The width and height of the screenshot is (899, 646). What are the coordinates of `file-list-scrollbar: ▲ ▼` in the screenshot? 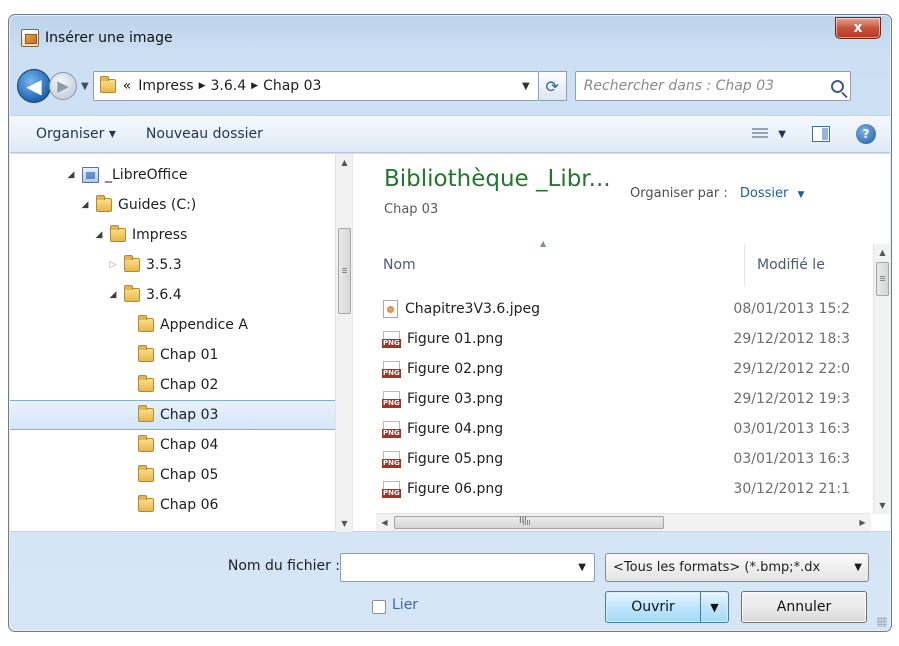 It's located at (881, 379).